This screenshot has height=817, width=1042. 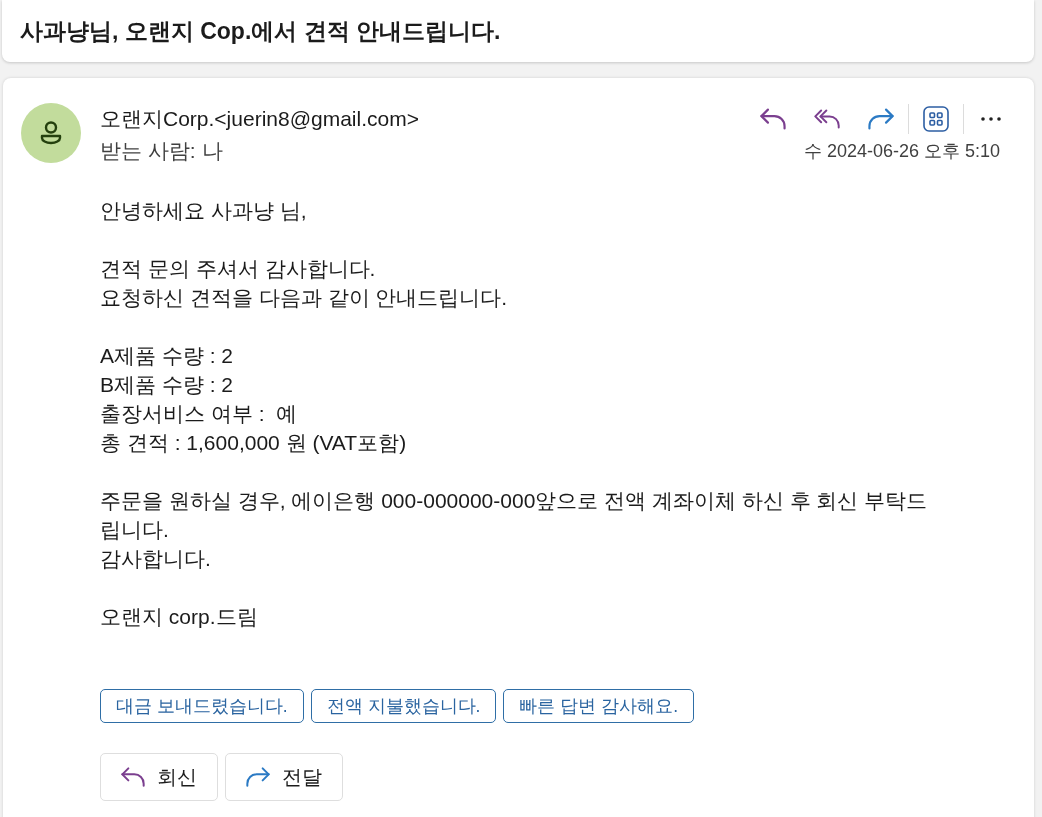 I want to click on more-dots-icon, so click(x=991, y=119).